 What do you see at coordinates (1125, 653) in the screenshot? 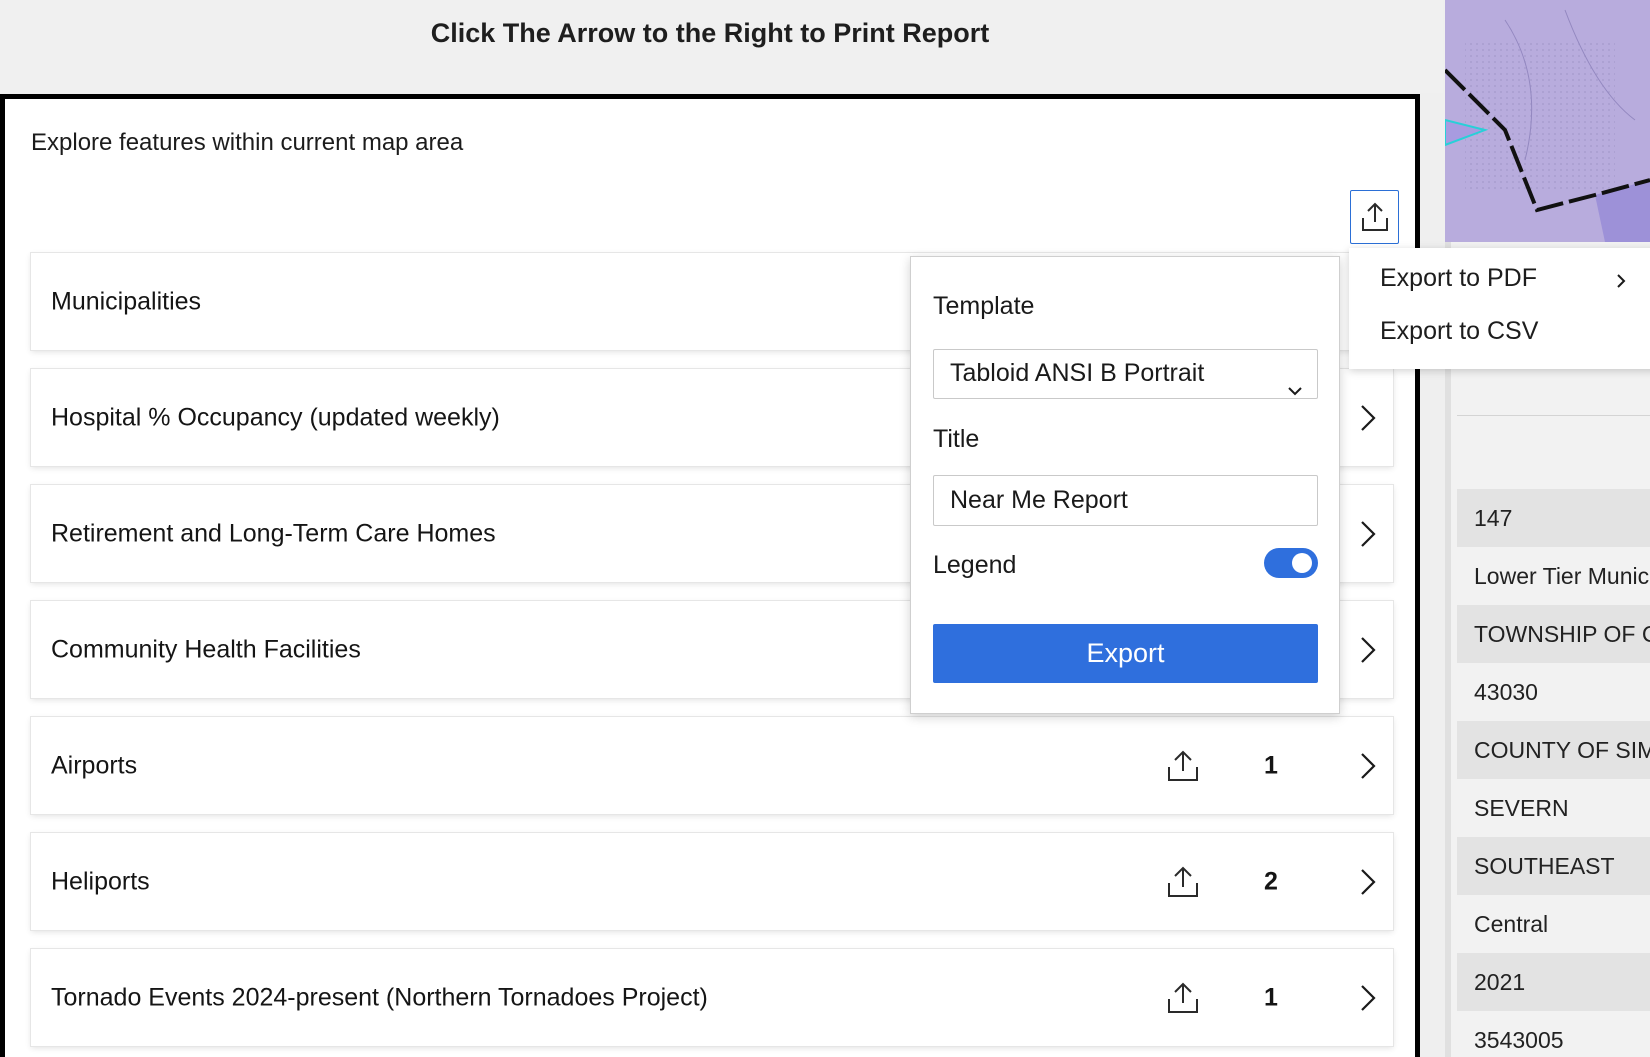
I see `export-button: Export` at bounding box center [1125, 653].